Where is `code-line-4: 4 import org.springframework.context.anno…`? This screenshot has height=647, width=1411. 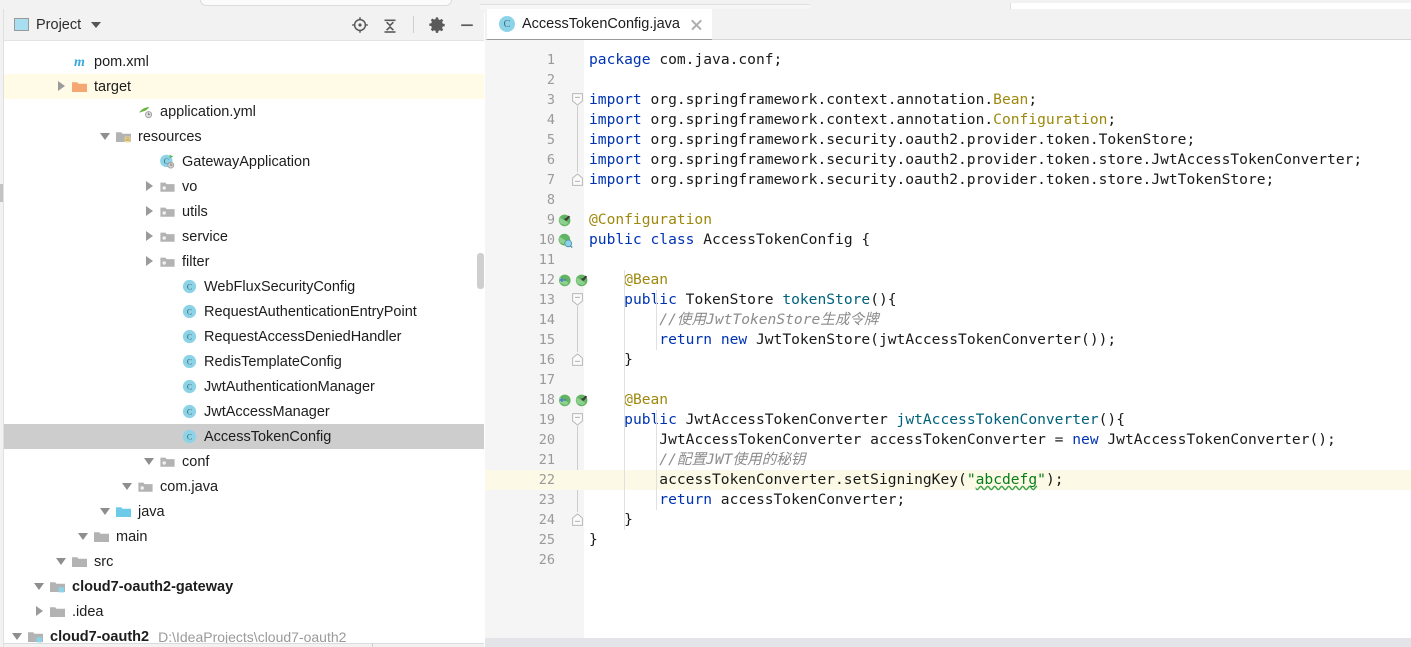
code-line-4: 4 import org.springframework.context.anno… is located at coordinates (948, 120).